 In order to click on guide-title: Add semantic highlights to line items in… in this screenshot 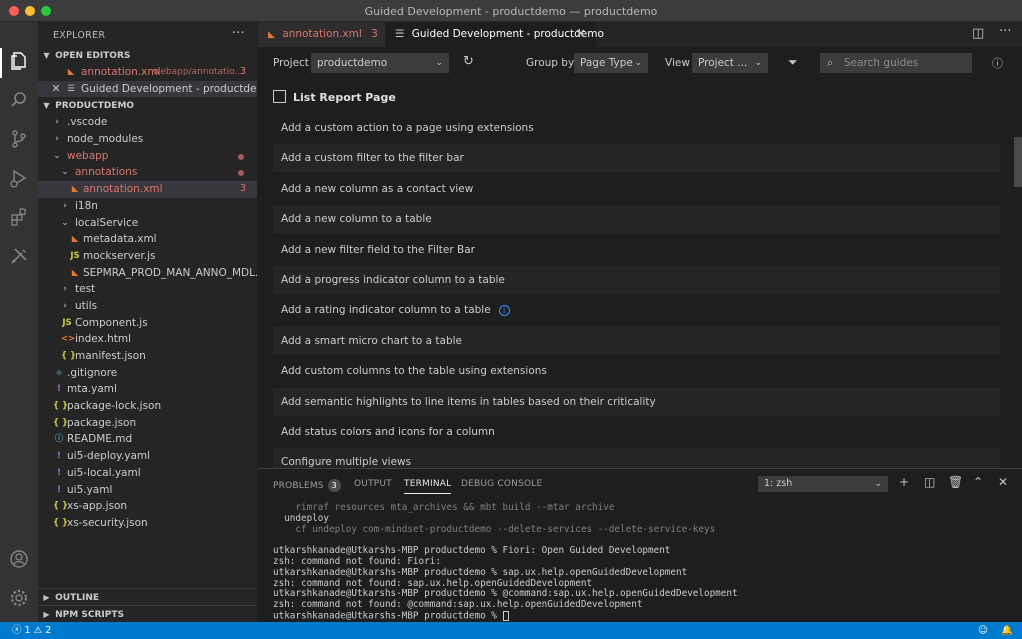, I will do `click(468, 401)`.